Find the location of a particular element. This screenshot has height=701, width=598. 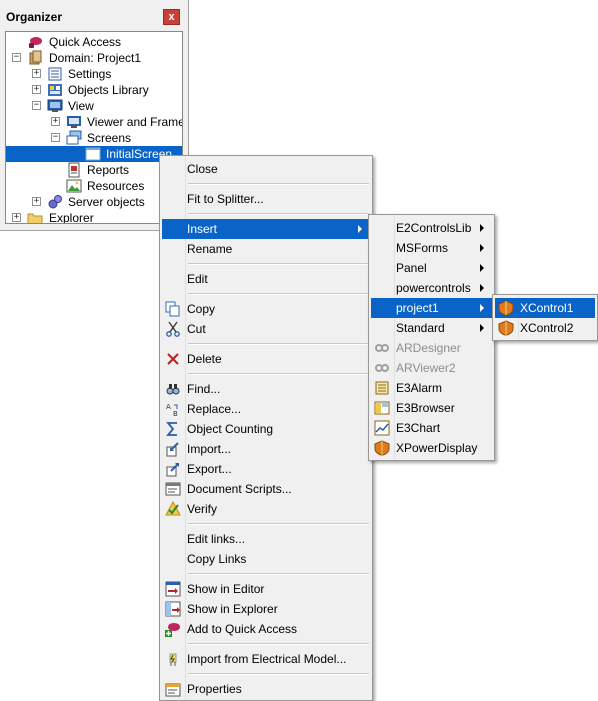

tree-item-explorer: + Explorer is located at coordinates (94, 216).